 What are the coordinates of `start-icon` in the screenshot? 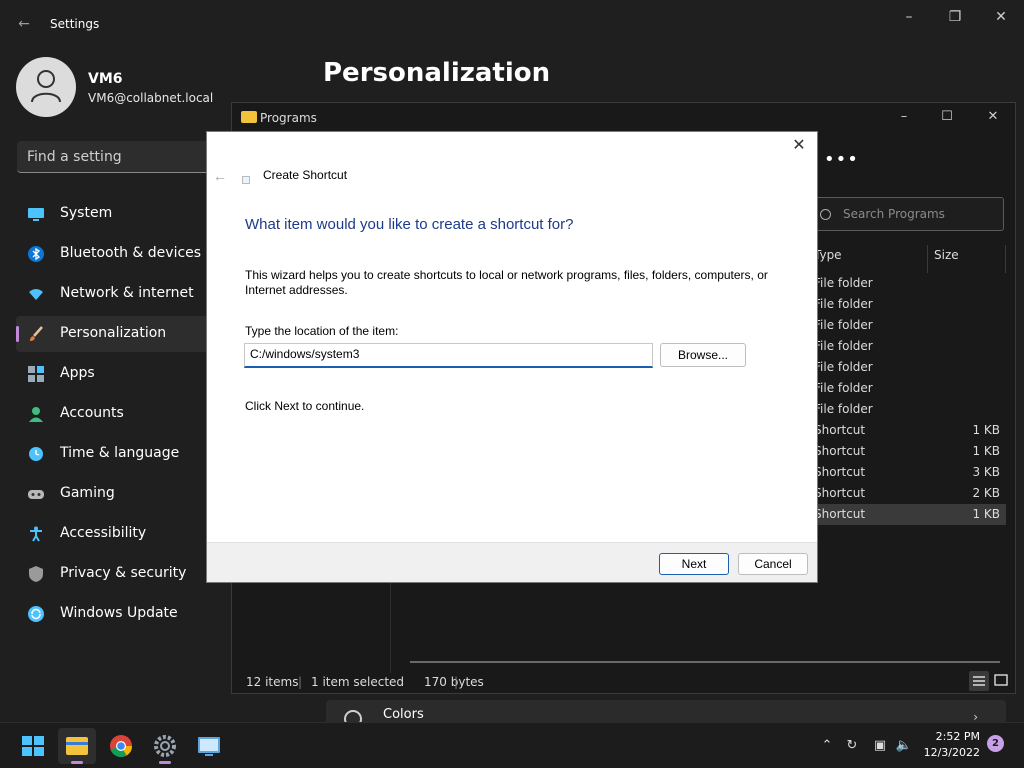 It's located at (33, 746).